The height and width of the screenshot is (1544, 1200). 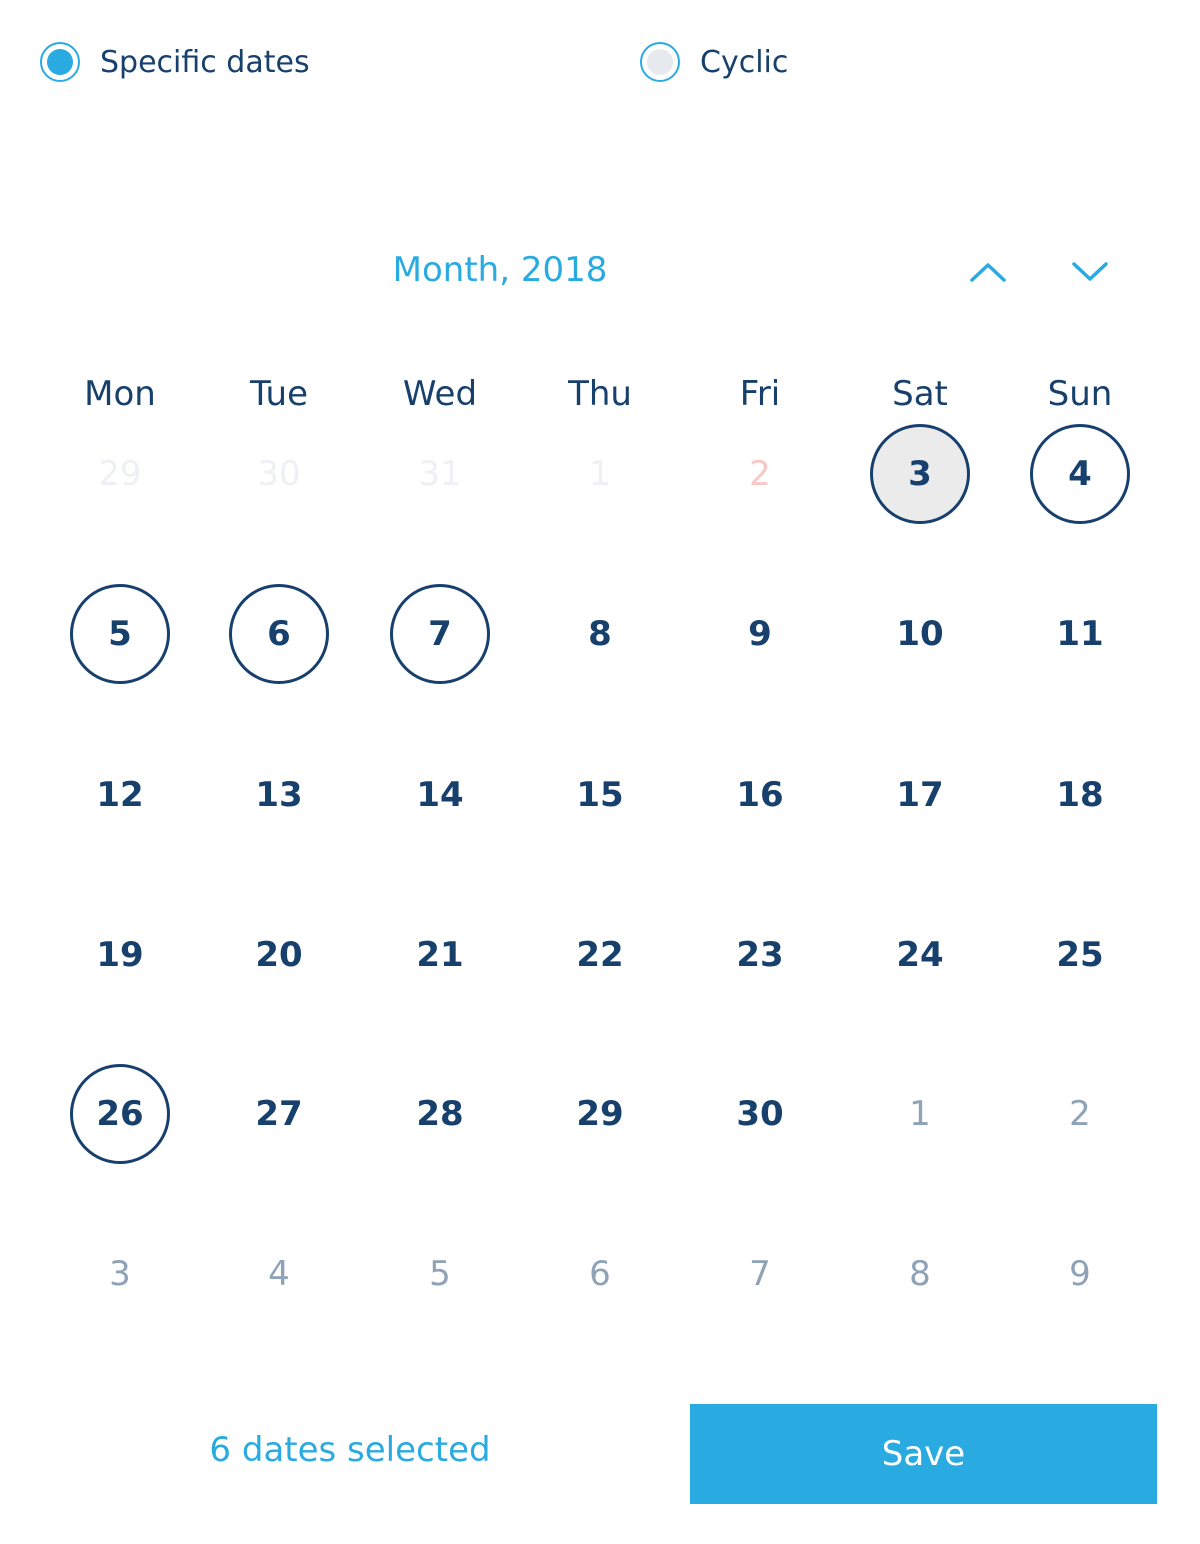 I want to click on day-cell: 25, so click(x=1080, y=955).